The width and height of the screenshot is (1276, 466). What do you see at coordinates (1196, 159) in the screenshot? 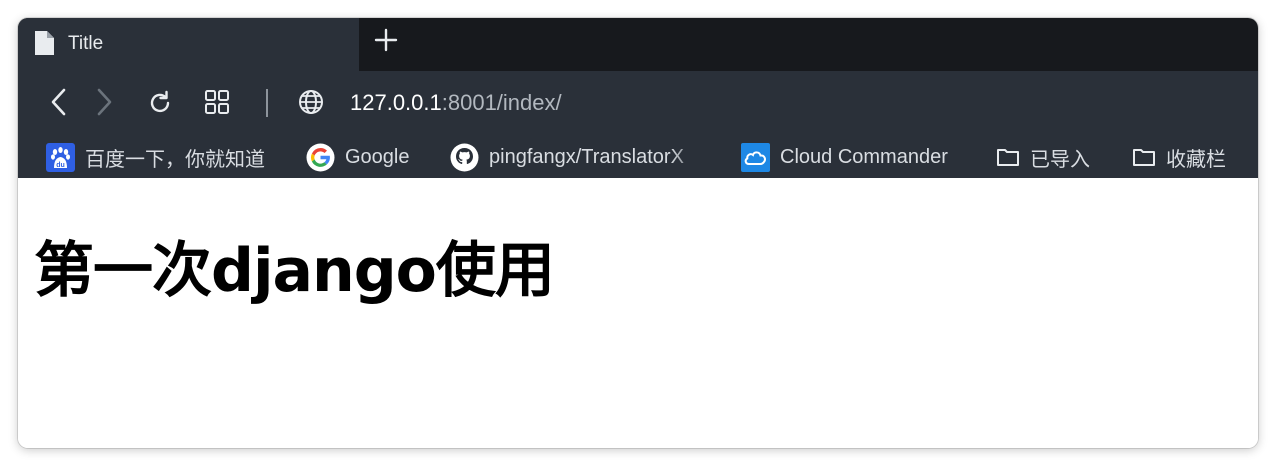
I see `bookmark-label: 收藏栏` at bounding box center [1196, 159].